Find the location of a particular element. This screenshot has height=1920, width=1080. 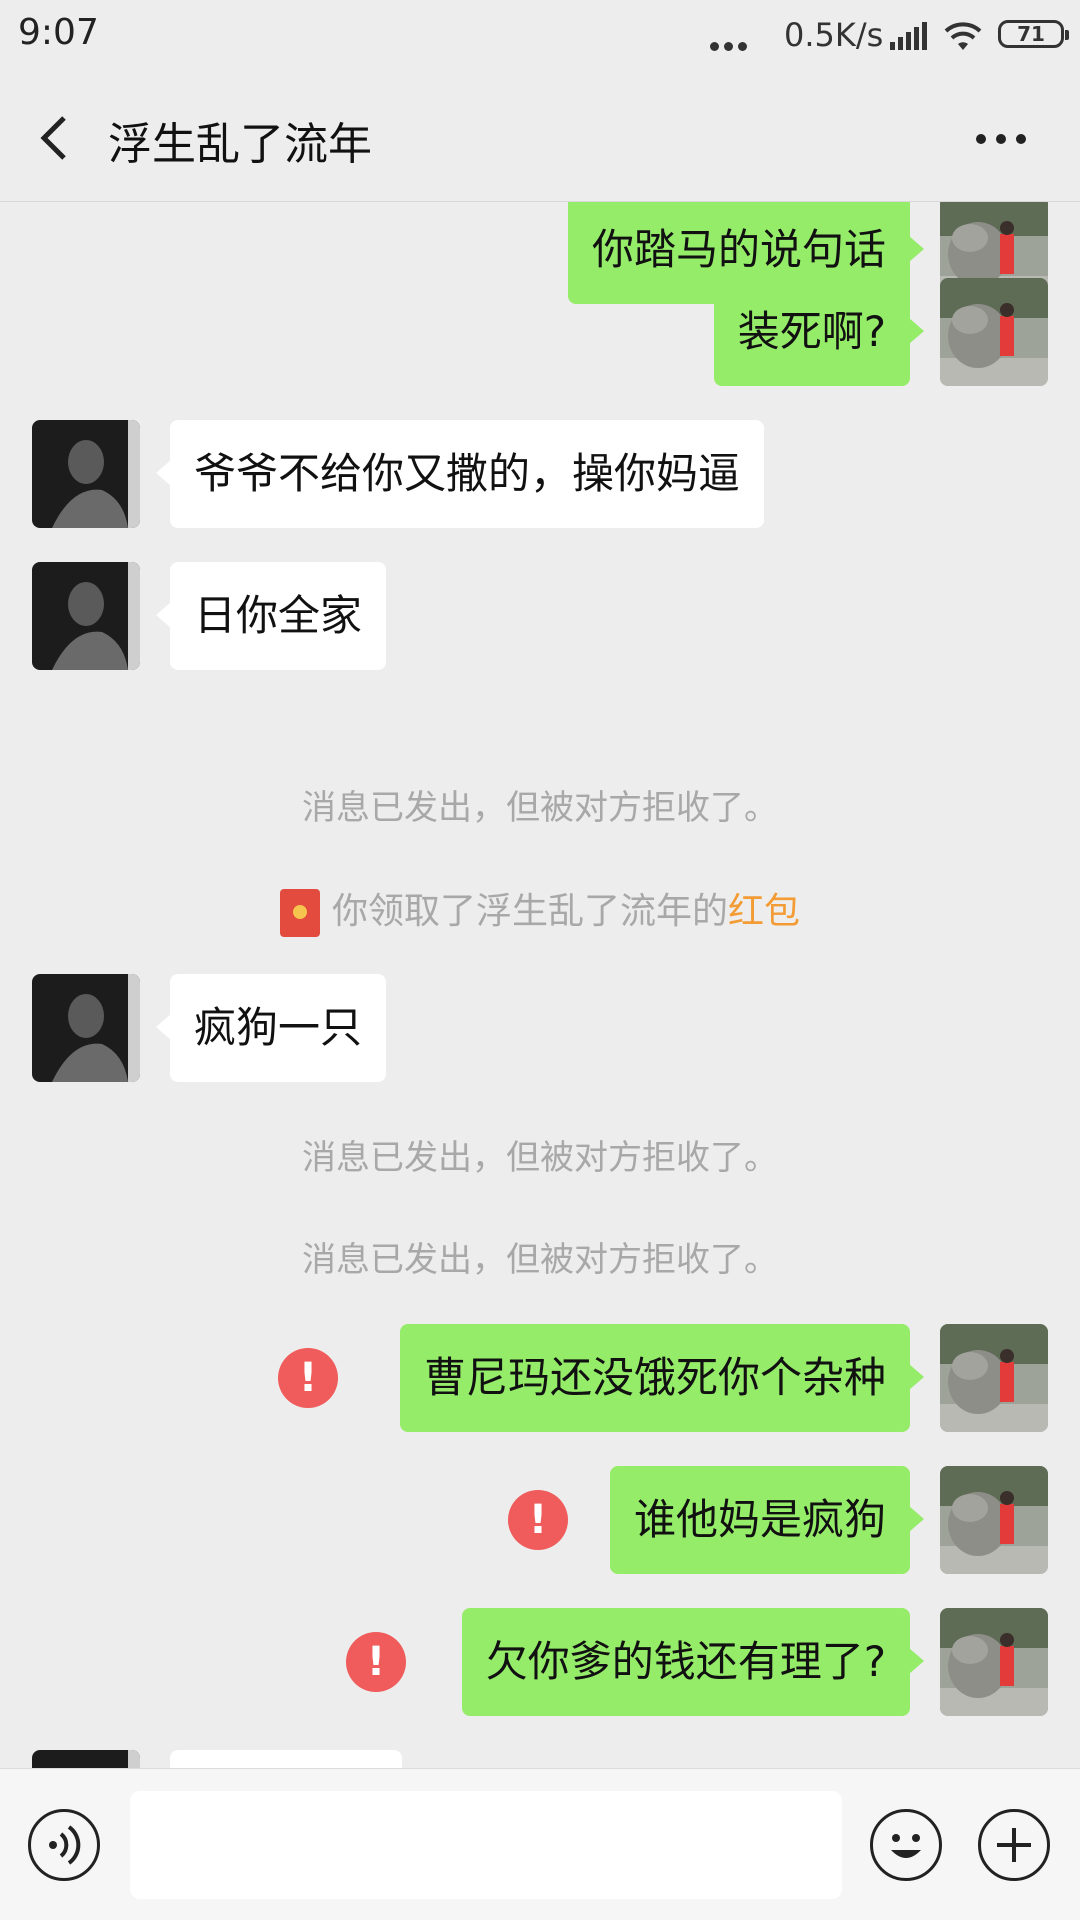

emoji-icon is located at coordinates (906, 1845).